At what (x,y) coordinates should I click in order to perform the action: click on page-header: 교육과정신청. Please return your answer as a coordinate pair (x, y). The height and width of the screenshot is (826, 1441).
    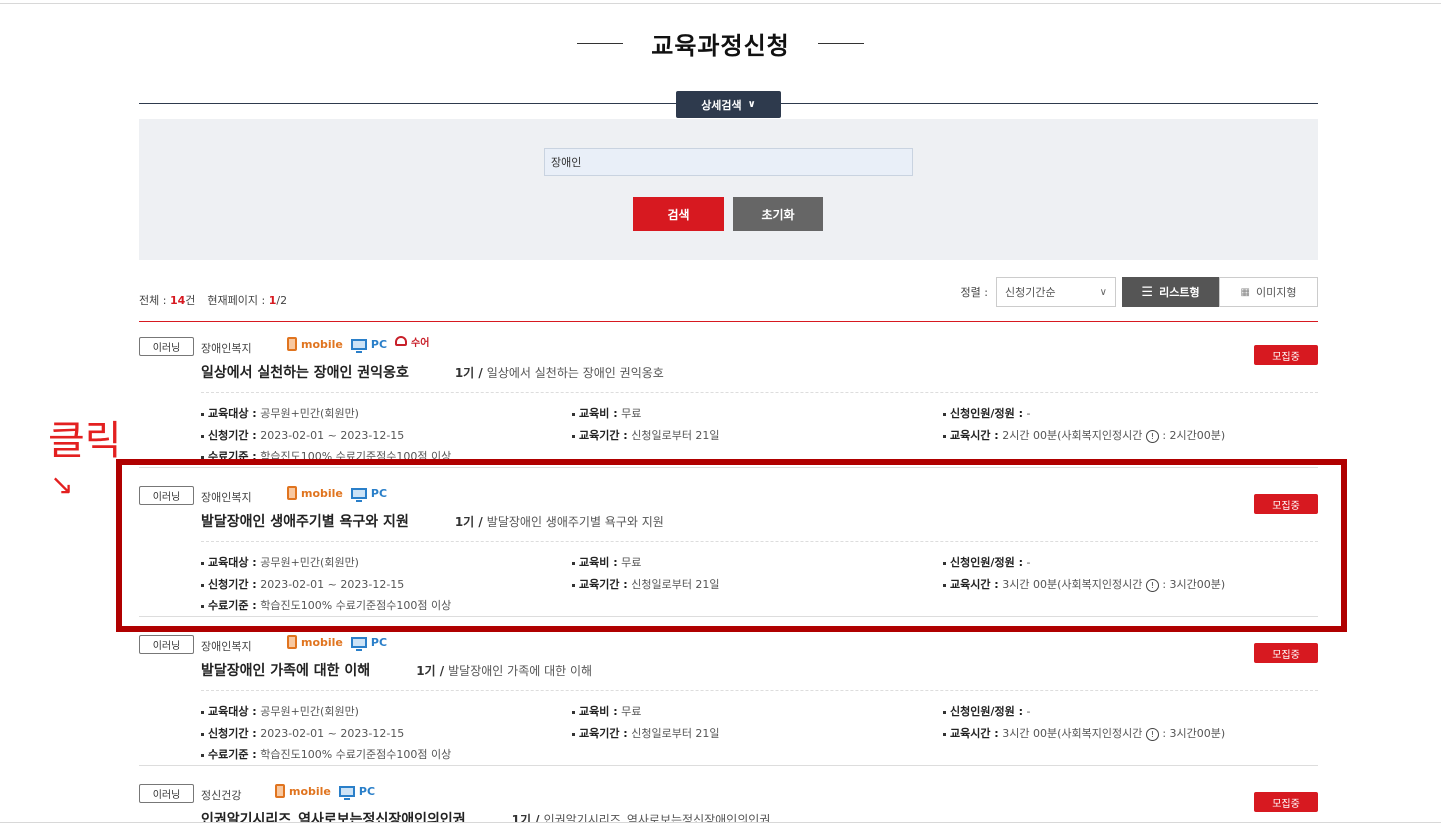
    Looking at the image, I should click on (720, 43).